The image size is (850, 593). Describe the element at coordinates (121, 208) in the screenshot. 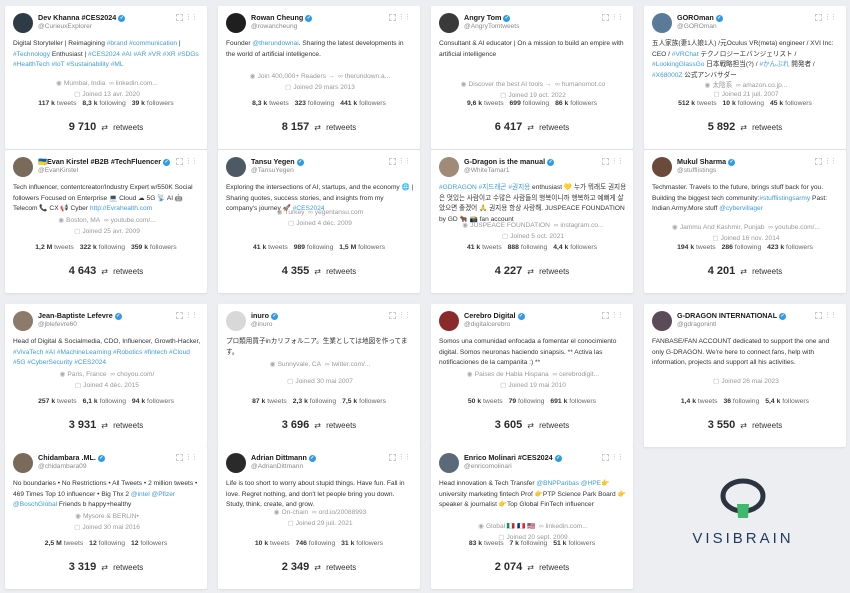

I see `bio-hashtag-link: http://Evrahealth.com` at that location.